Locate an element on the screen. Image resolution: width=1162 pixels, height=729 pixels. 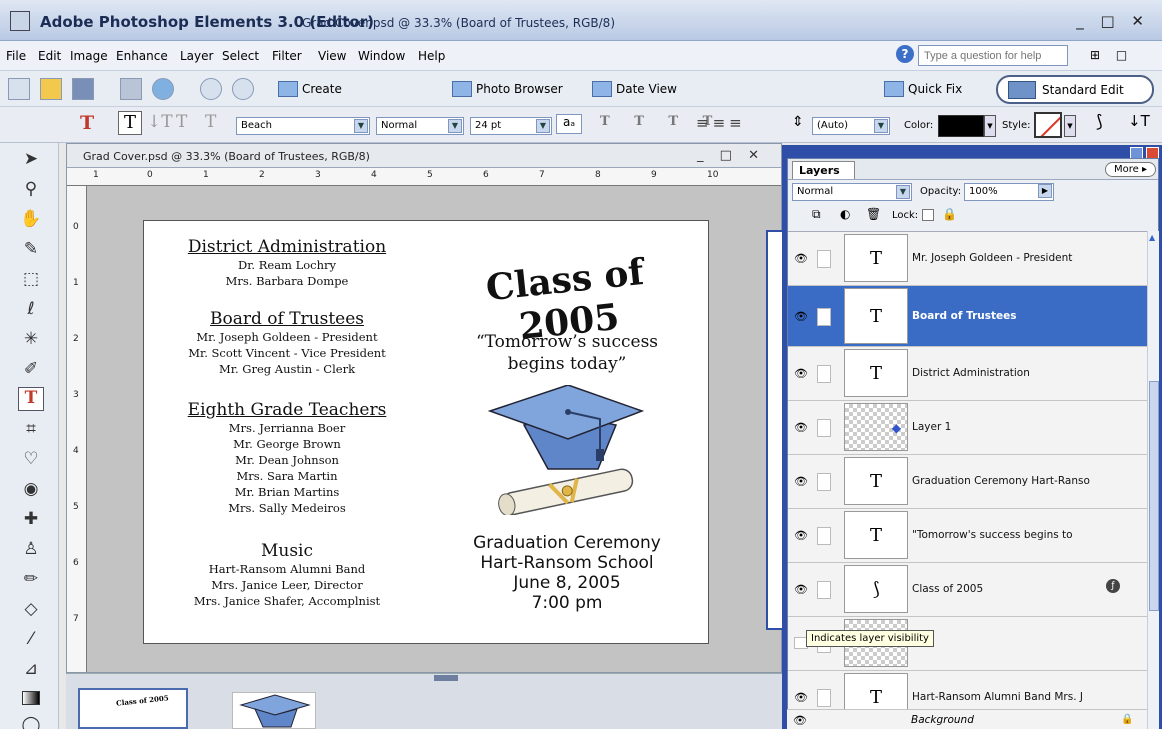
layer-row: 👁 ⟆ Class of 2005 ƒ is located at coordinates (968, 590).